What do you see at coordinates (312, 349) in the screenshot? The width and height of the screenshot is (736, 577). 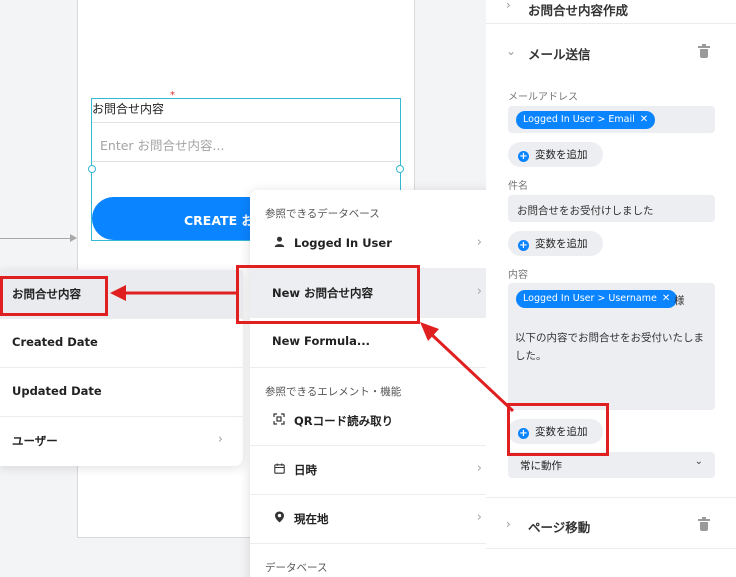 I see `annotation-arrows` at bounding box center [312, 349].